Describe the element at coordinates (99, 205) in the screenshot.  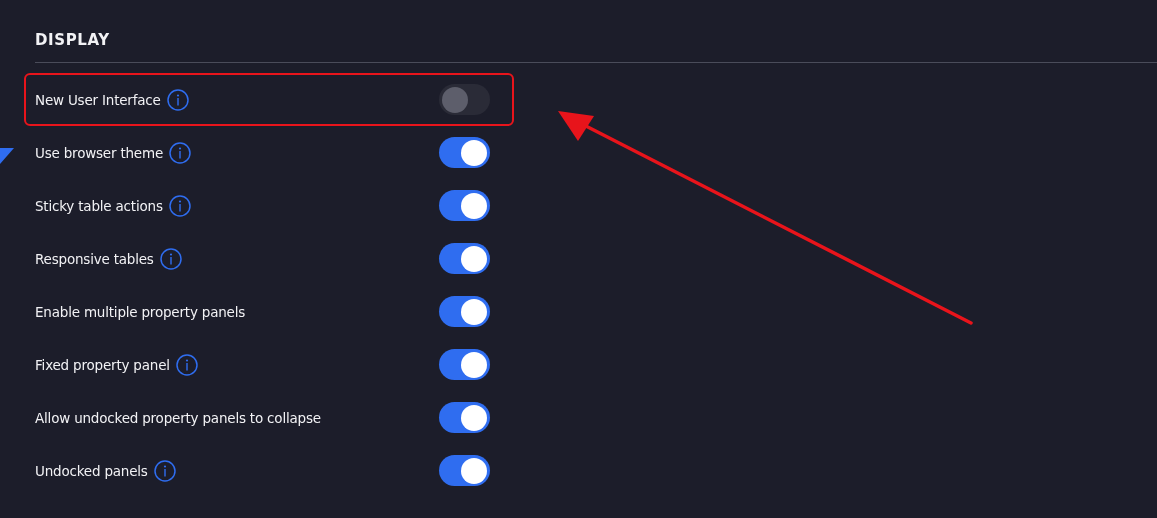
I see `setting-label: Sticky table actions` at that location.